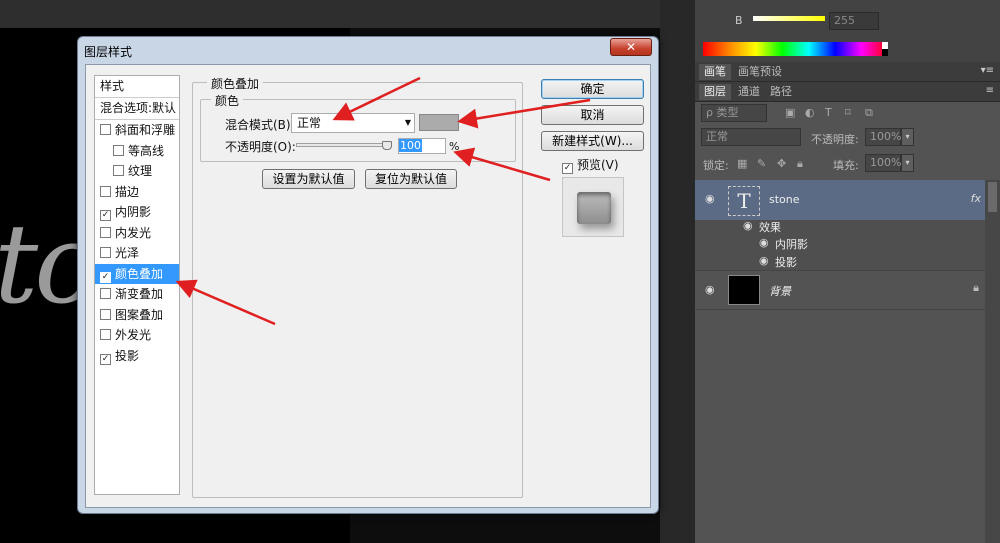 The image size is (1000, 543). What do you see at coordinates (751, 137) in the screenshot?
I see `blend-mode-select: 正常` at bounding box center [751, 137].